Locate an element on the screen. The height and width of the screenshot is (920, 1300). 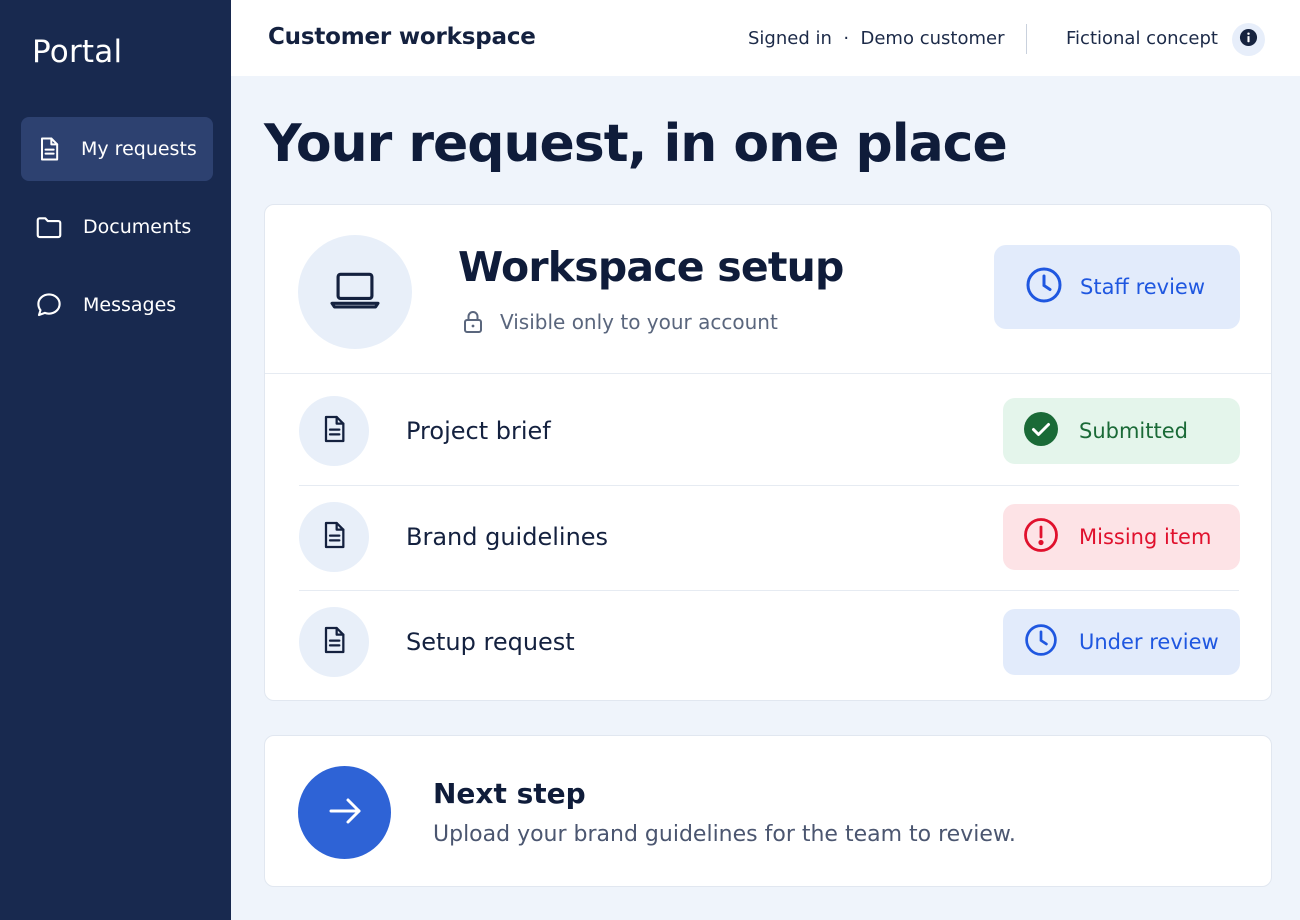
status-label: Staff review is located at coordinates (1143, 287).